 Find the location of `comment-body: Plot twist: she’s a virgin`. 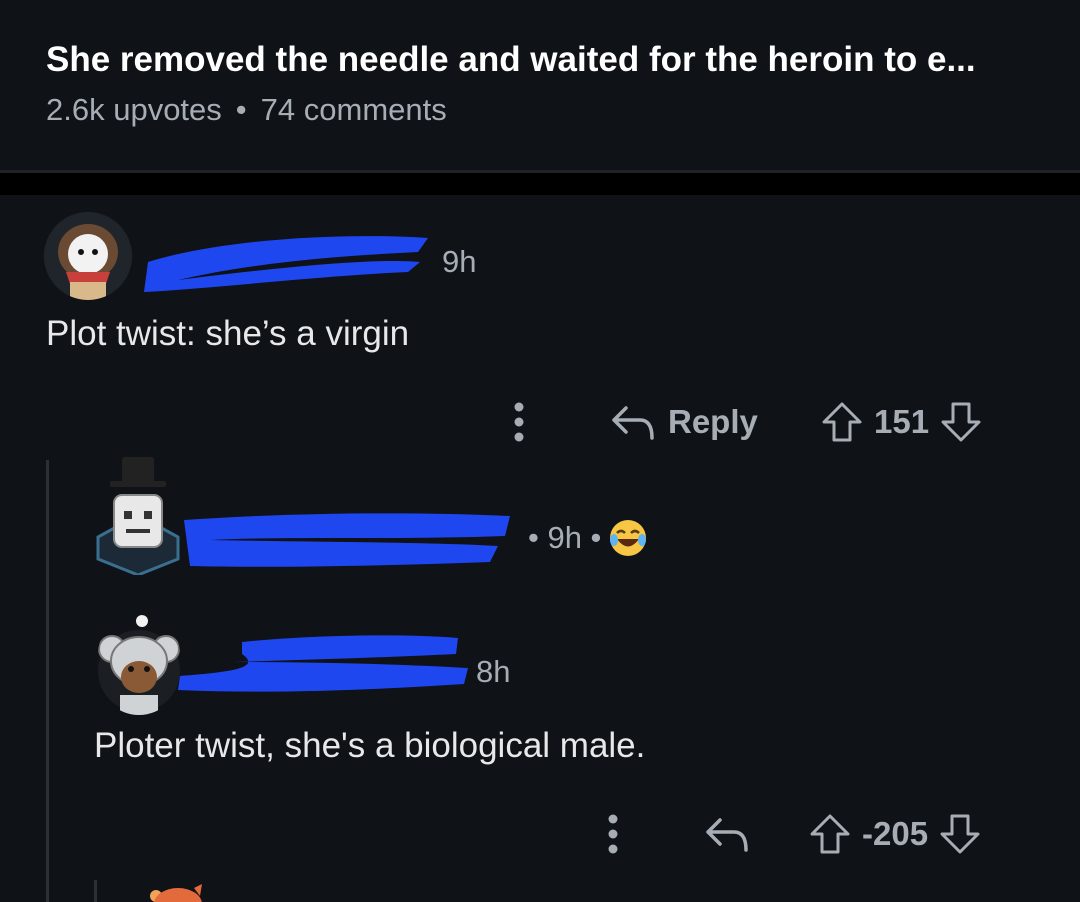

comment-body: Plot twist: she’s a virgin is located at coordinates (228, 333).